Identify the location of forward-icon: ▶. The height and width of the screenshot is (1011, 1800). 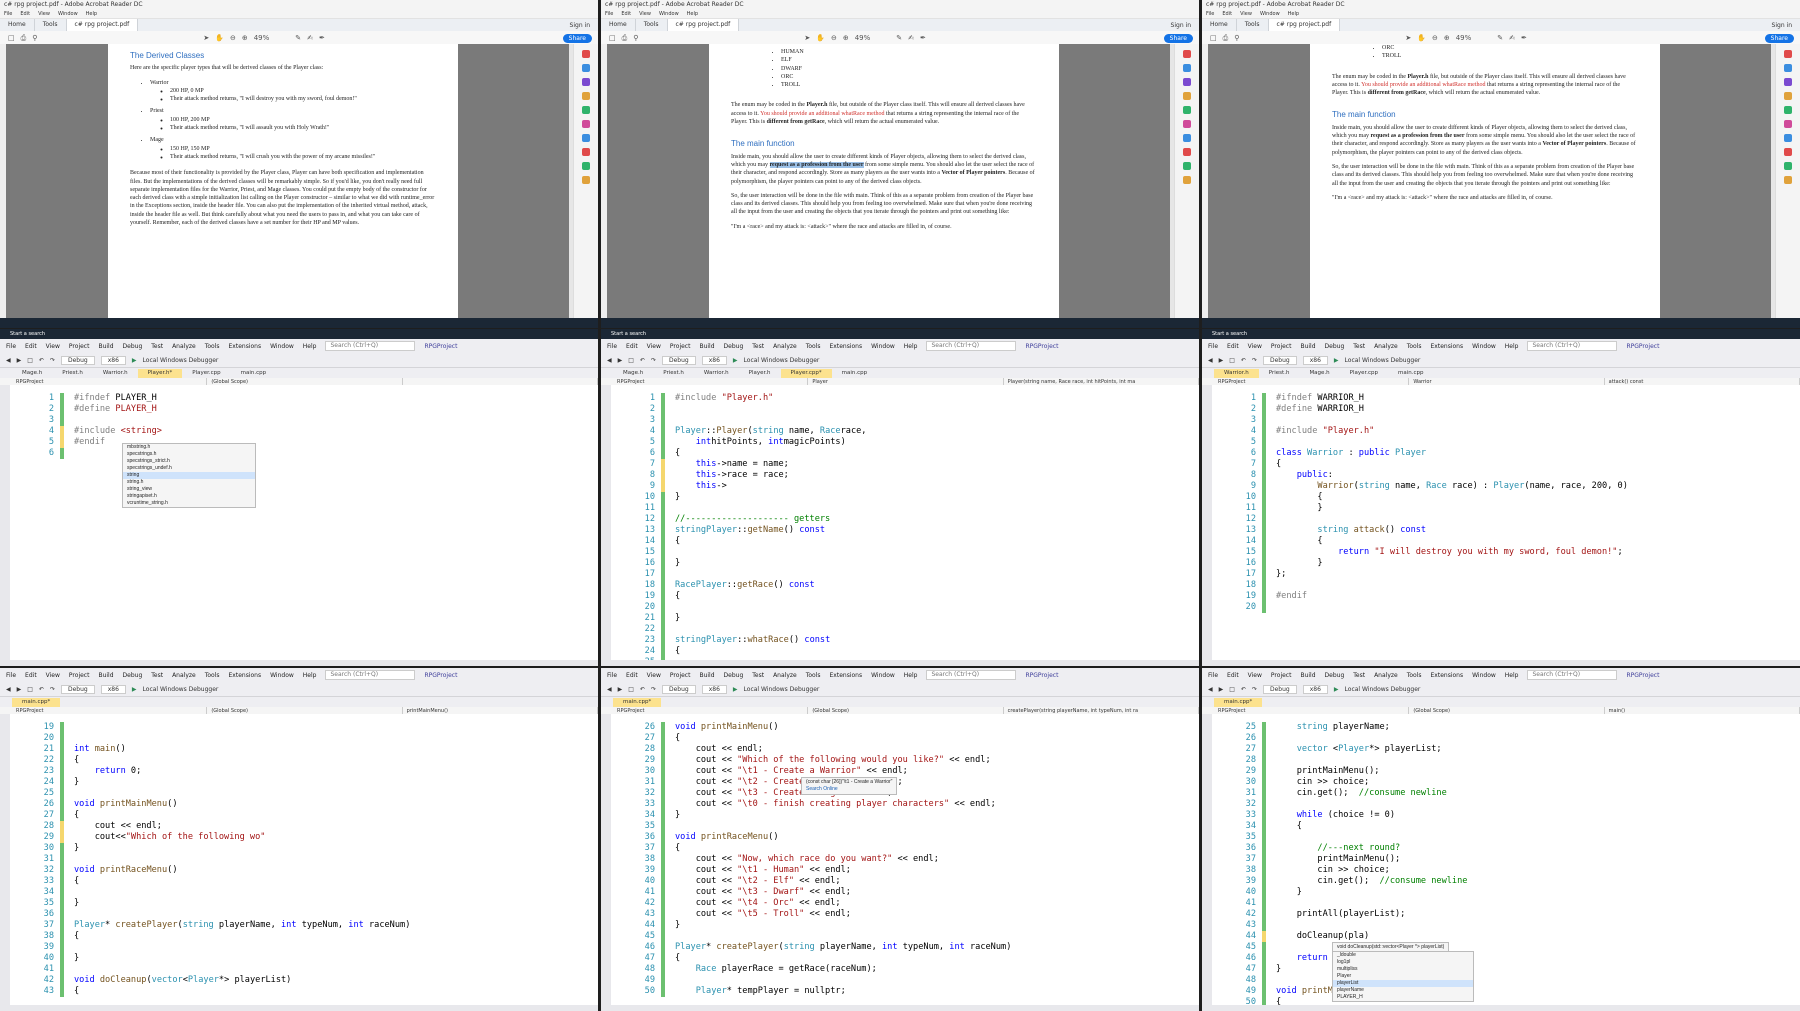
(19, 360).